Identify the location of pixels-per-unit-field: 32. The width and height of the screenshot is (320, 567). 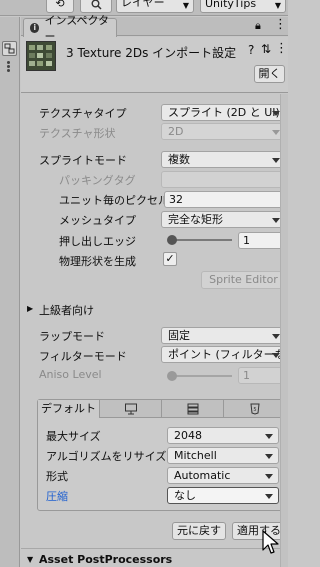
(225, 199).